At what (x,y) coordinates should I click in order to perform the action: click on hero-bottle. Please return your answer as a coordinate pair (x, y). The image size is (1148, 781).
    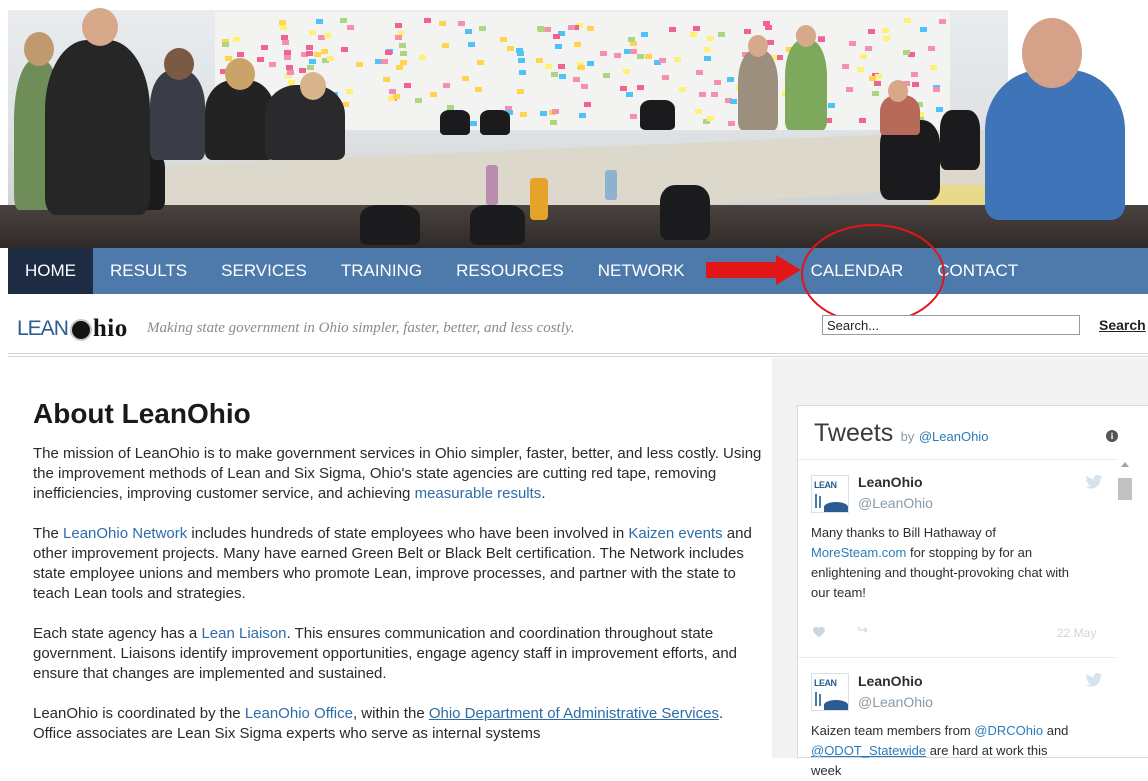
    Looking at the image, I should click on (611, 185).